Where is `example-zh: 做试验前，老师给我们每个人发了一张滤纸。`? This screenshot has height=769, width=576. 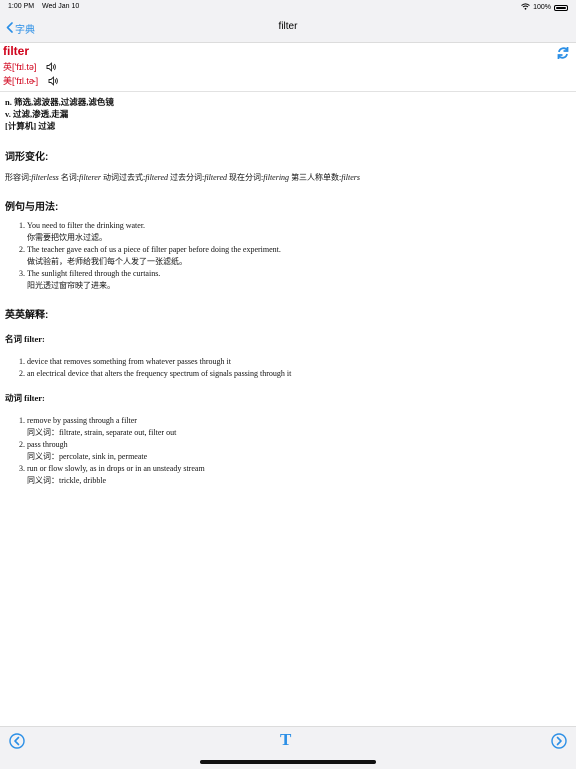
example-zh: 做试验前，老师给我们每个人发了一张滤纸。 is located at coordinates (107, 261).